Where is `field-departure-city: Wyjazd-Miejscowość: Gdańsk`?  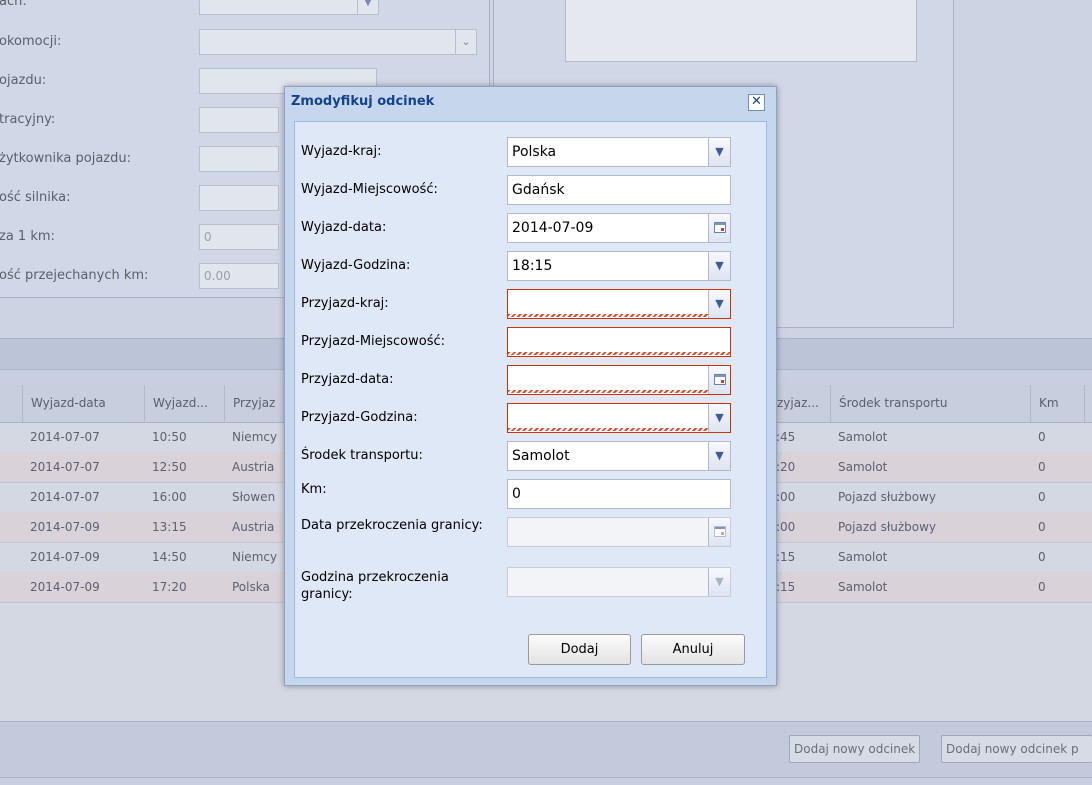
field-departure-city: Wyjazd-Miejscowość: Gdańsk is located at coordinates (530, 190).